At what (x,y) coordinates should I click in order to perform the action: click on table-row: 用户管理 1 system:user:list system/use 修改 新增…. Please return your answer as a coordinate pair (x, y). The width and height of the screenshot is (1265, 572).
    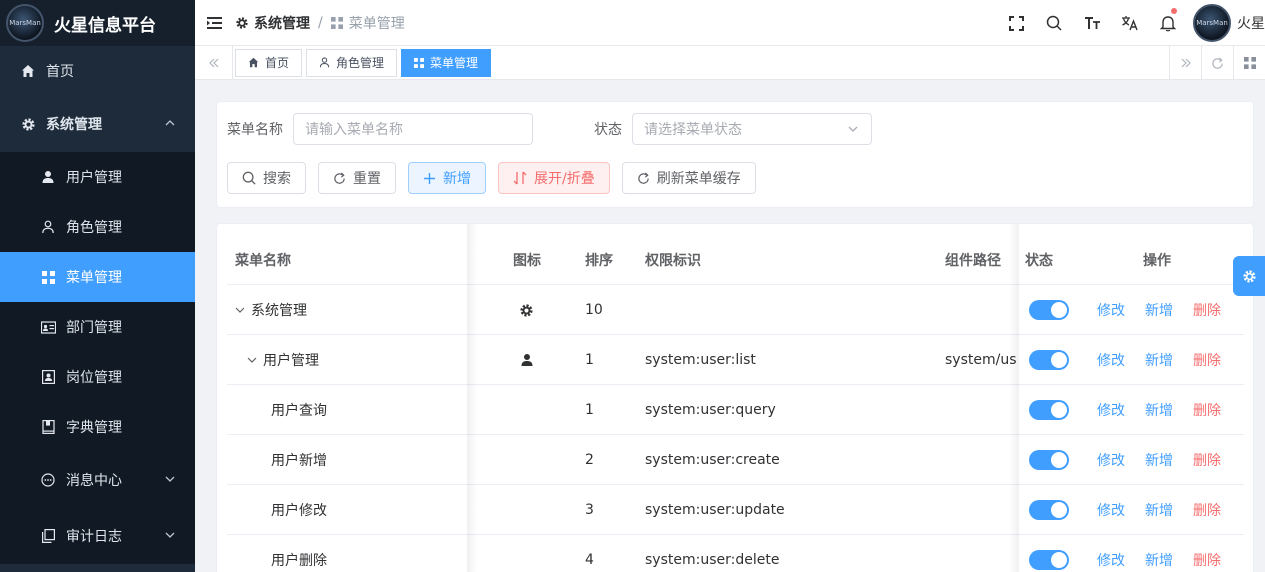
    Looking at the image, I should click on (735, 360).